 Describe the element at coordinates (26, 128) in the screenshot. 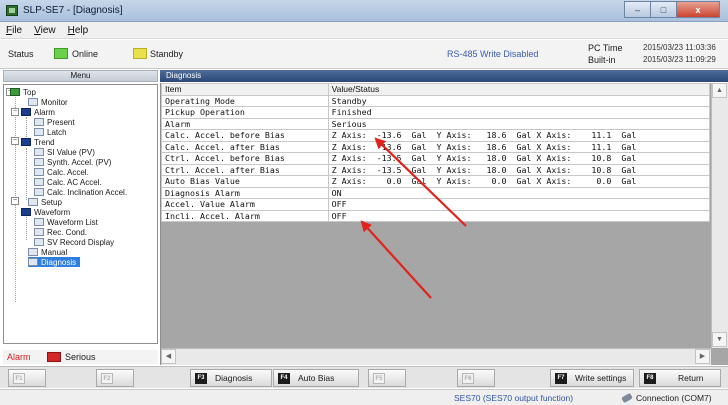

I see `tree-connector` at that location.